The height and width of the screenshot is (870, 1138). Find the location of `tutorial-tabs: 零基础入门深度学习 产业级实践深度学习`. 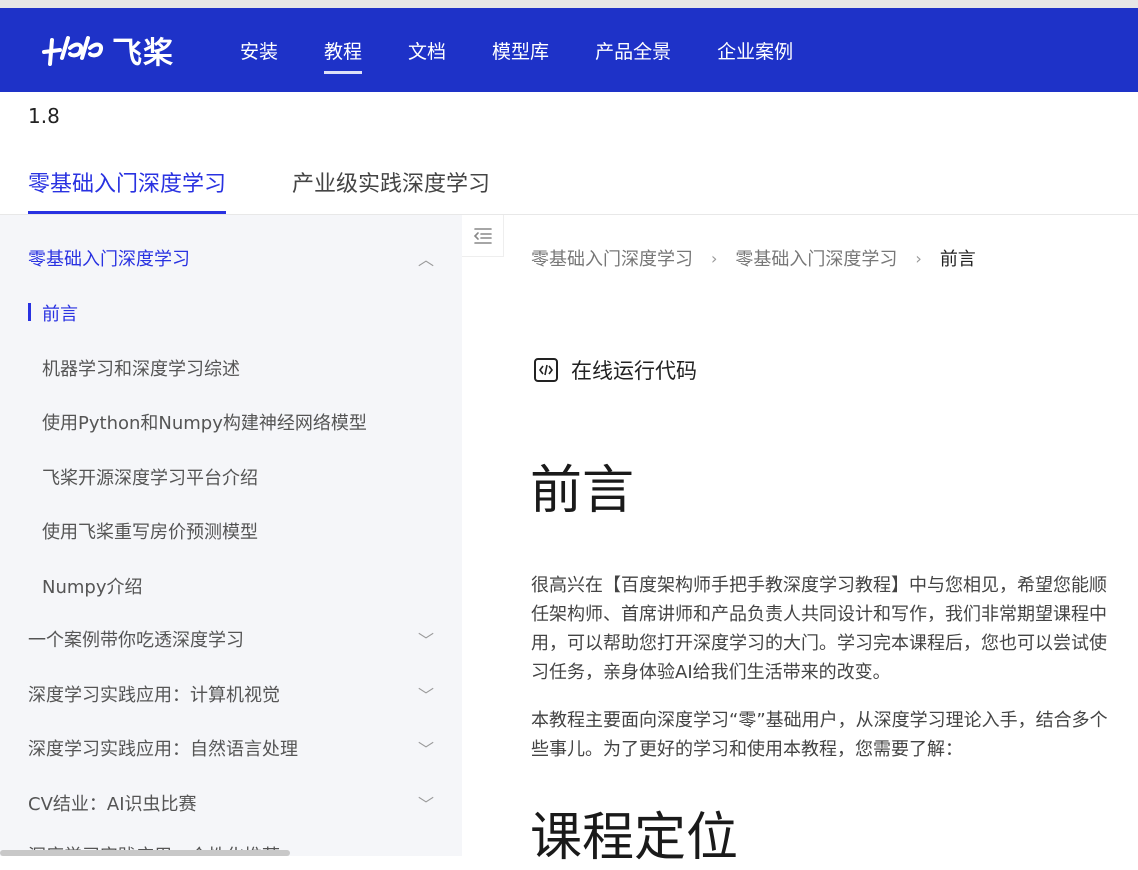

tutorial-tabs: 零基础入门深度学习 产业级实践深度学习 is located at coordinates (292, 182).